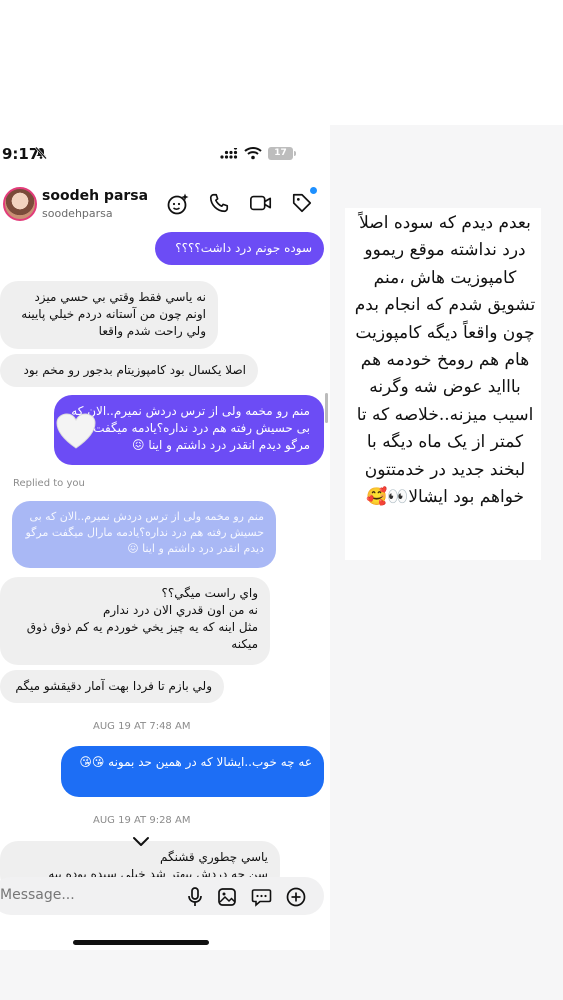 The width and height of the screenshot is (563, 1000). Describe the element at coordinates (213, 857) in the screenshot. I see `message-line: ياسي چطوري قشنگم` at that location.